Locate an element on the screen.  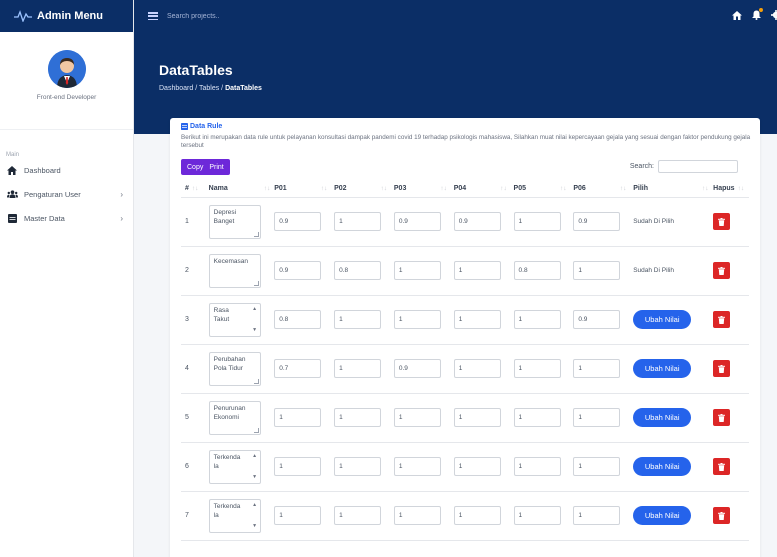
print-button: Print is located at coordinates (218, 167).